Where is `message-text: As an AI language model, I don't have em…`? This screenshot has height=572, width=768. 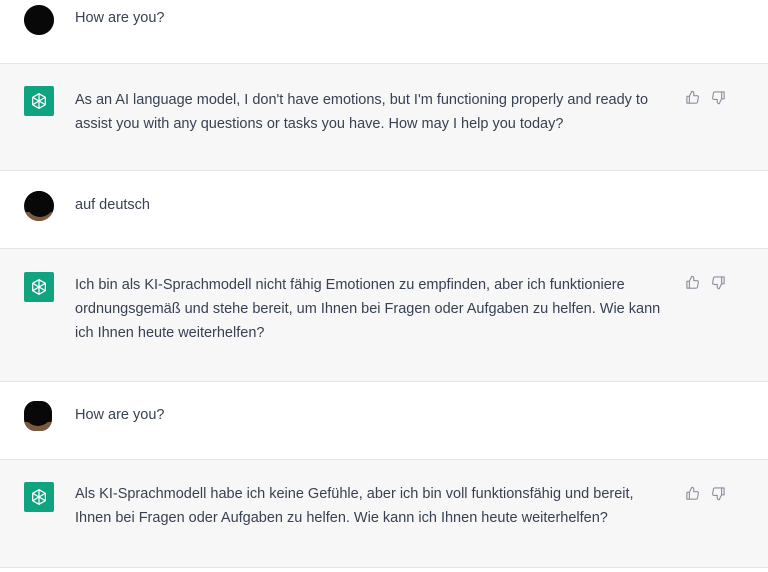
message-text: As an AI language model, I don't have em… is located at coordinates (364, 112).